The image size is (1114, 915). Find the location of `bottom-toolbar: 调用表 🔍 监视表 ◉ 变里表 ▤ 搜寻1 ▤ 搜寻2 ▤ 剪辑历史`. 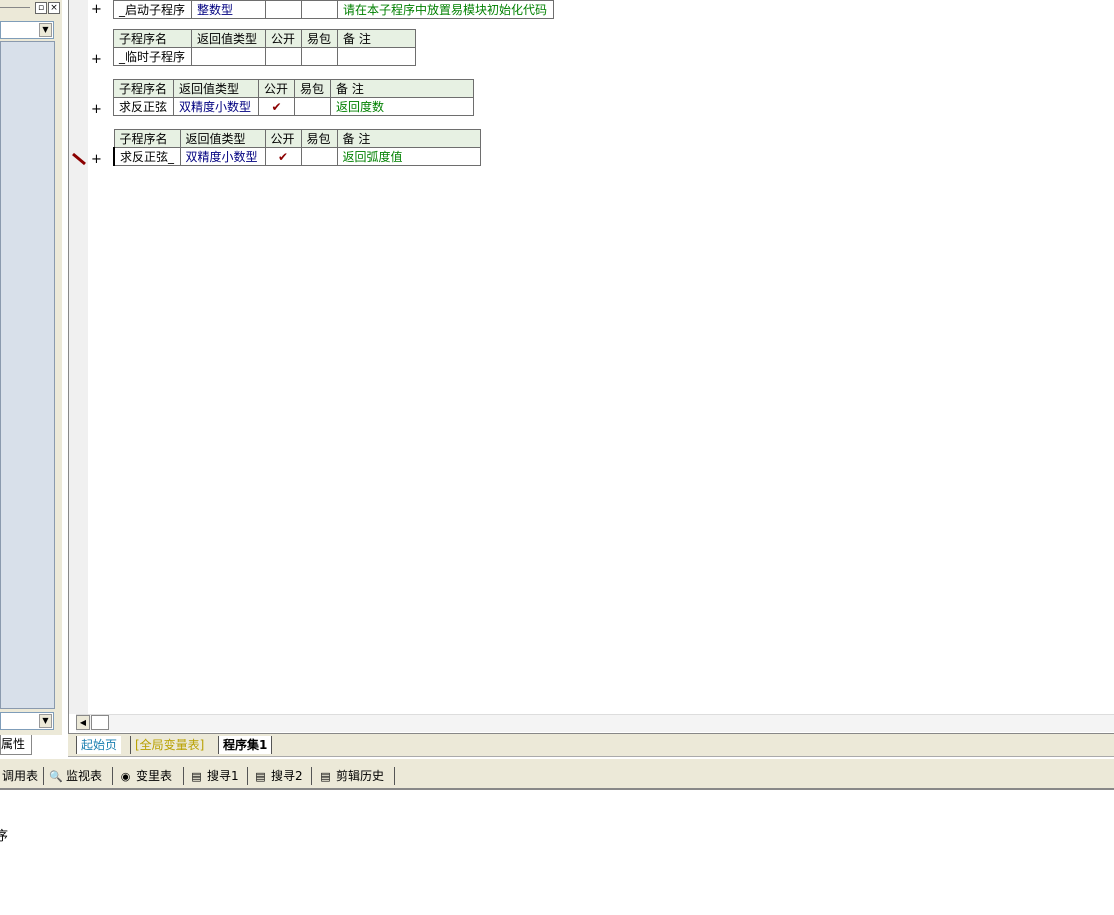

bottom-toolbar: 调用表 🔍 监视表 ◉ 变里表 ▤ 搜寻1 ▤ 搜寻2 ▤ 剪辑历史 is located at coordinates (557, 774).